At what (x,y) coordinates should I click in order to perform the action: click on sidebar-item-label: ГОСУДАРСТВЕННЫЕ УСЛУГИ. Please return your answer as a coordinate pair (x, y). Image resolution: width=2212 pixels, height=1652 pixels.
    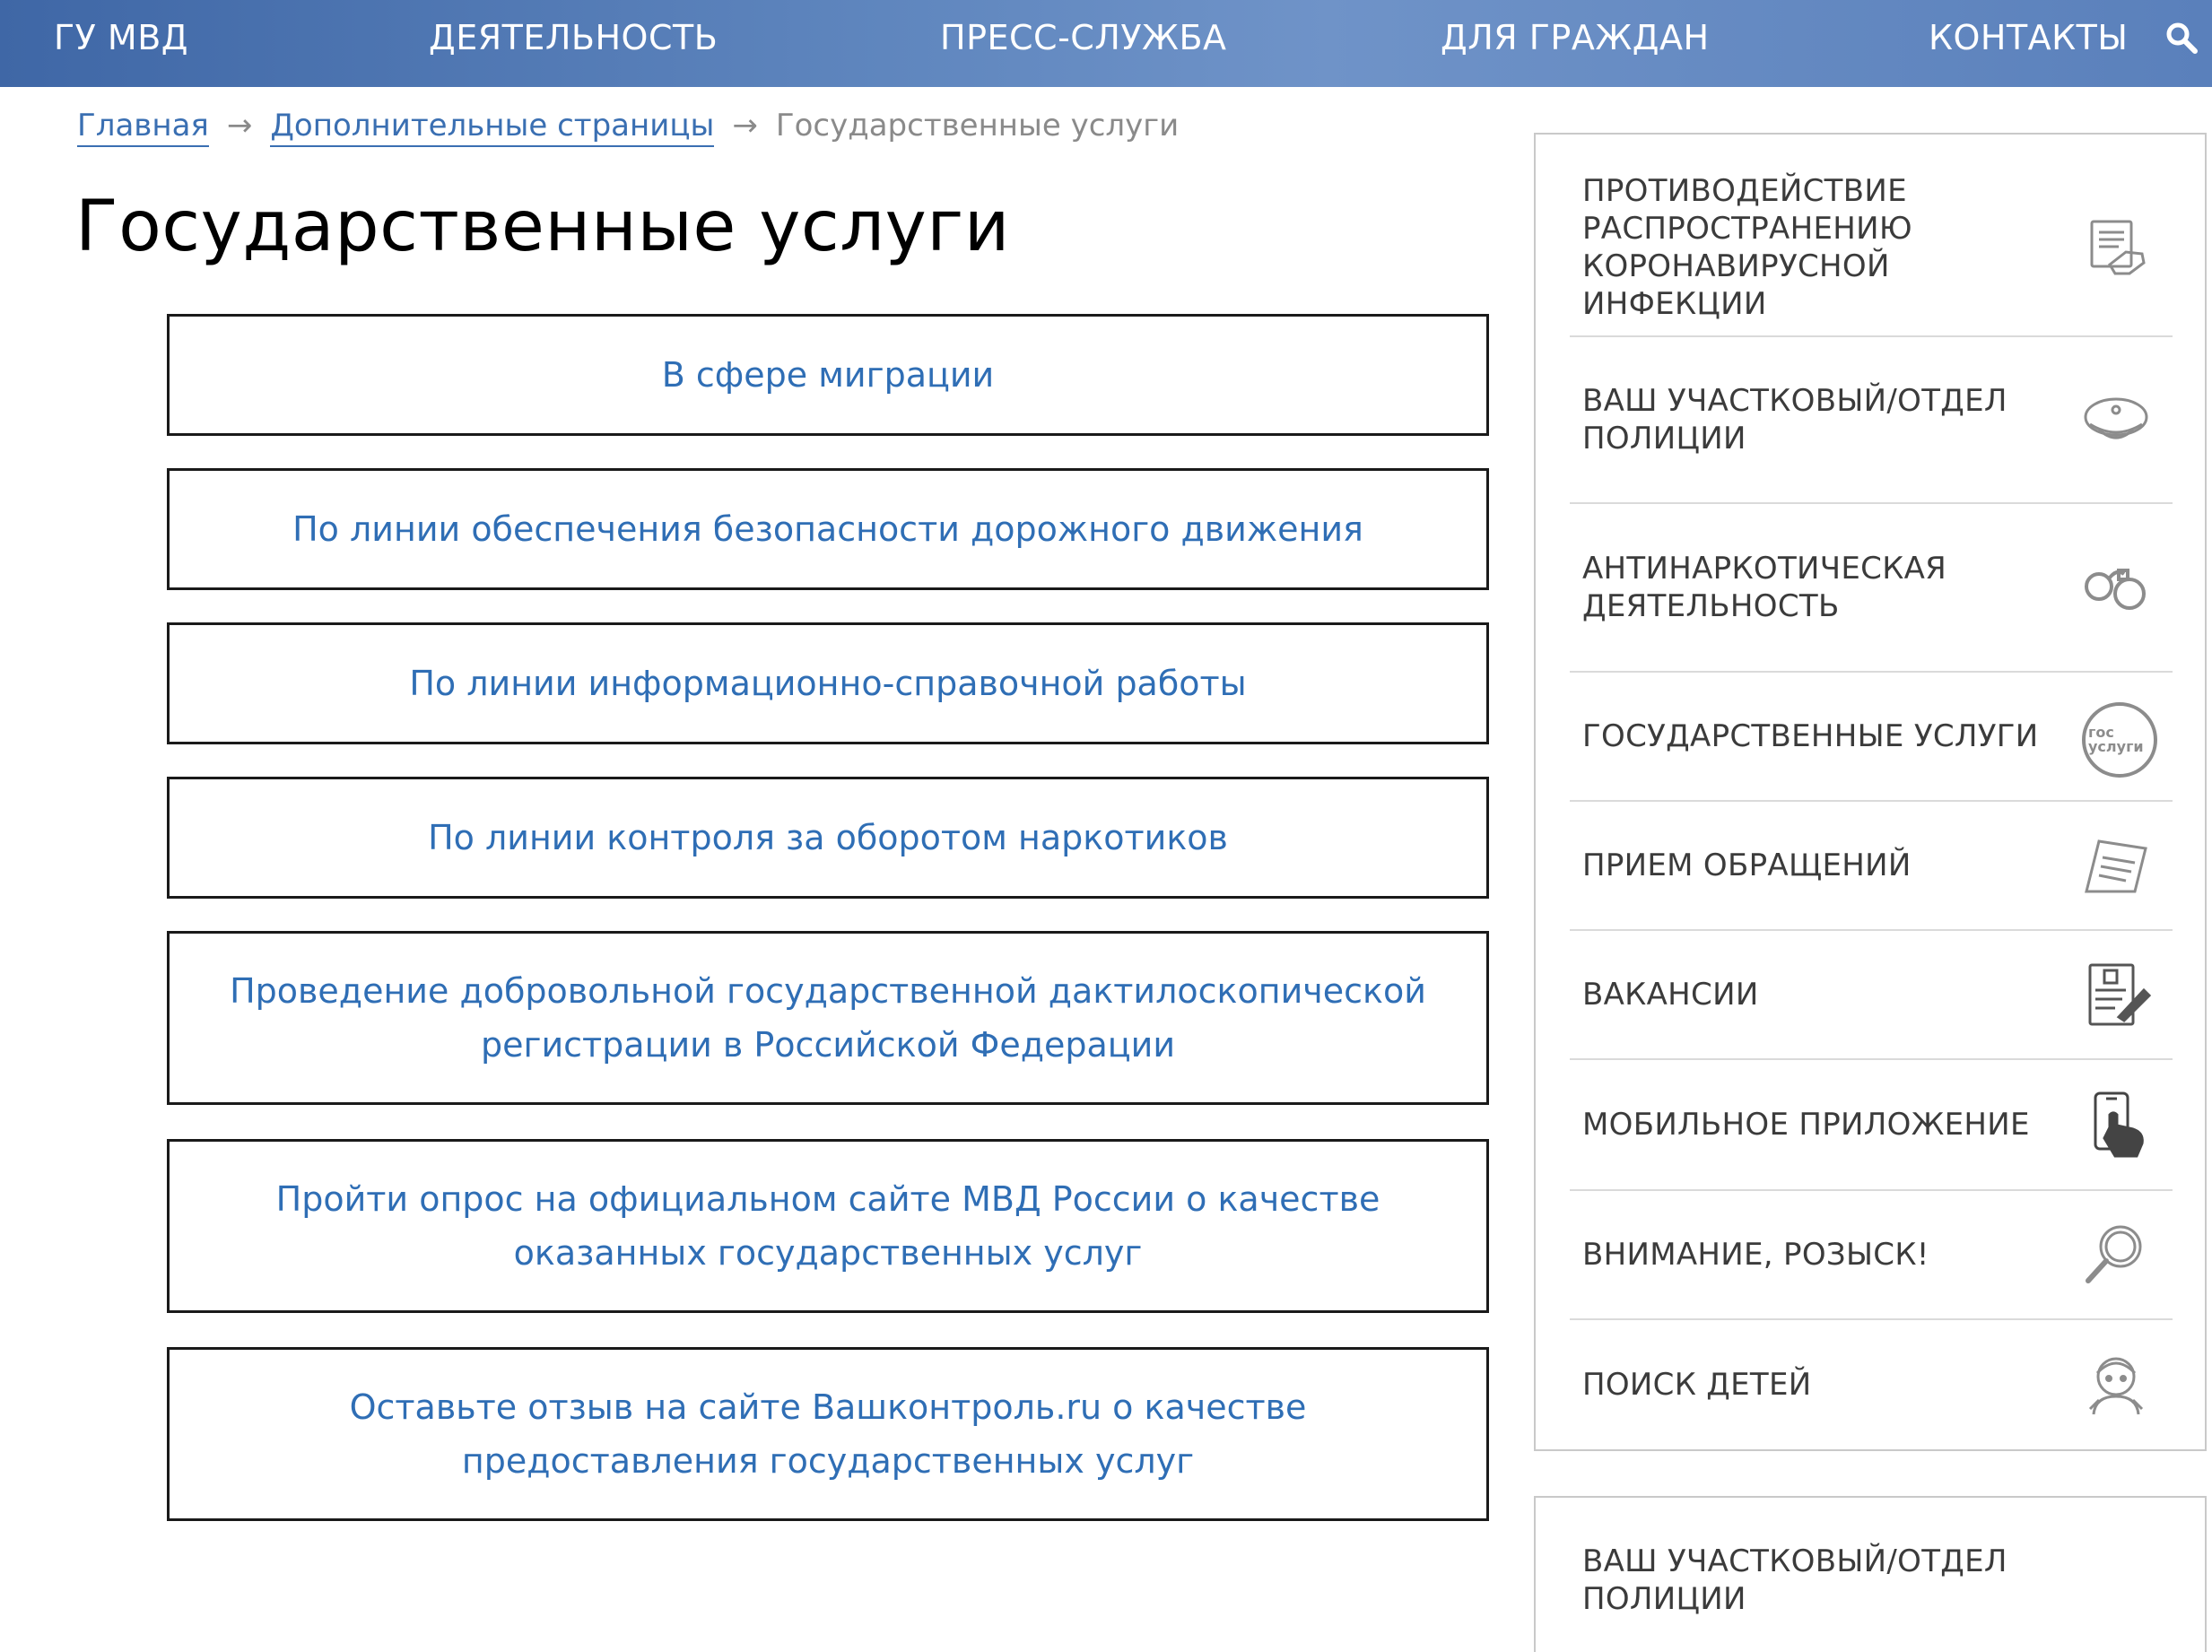
    Looking at the image, I should click on (1811, 736).